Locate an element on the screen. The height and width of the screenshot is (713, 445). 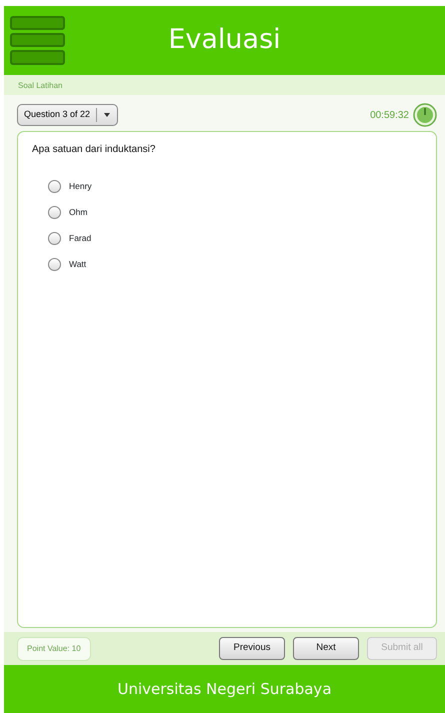
point-value-label: Point Value: 10 is located at coordinates (54, 648).